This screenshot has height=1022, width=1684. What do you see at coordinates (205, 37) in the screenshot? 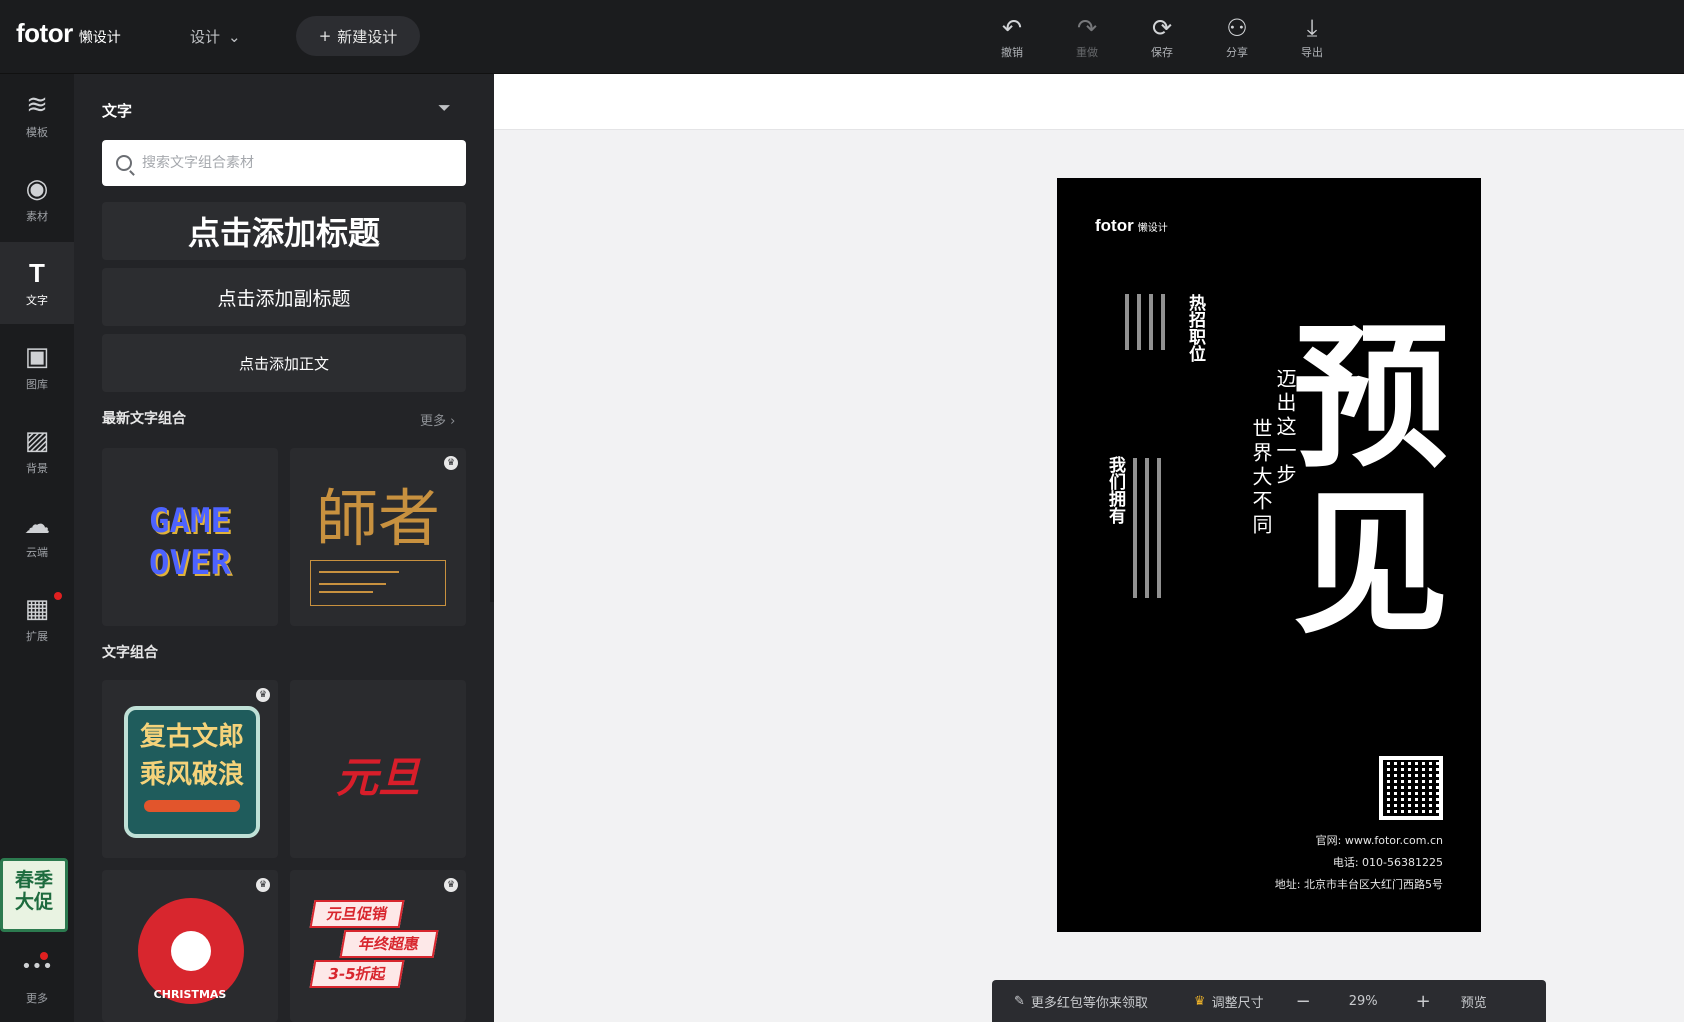
I see `design-menu-label: 设计` at bounding box center [205, 37].